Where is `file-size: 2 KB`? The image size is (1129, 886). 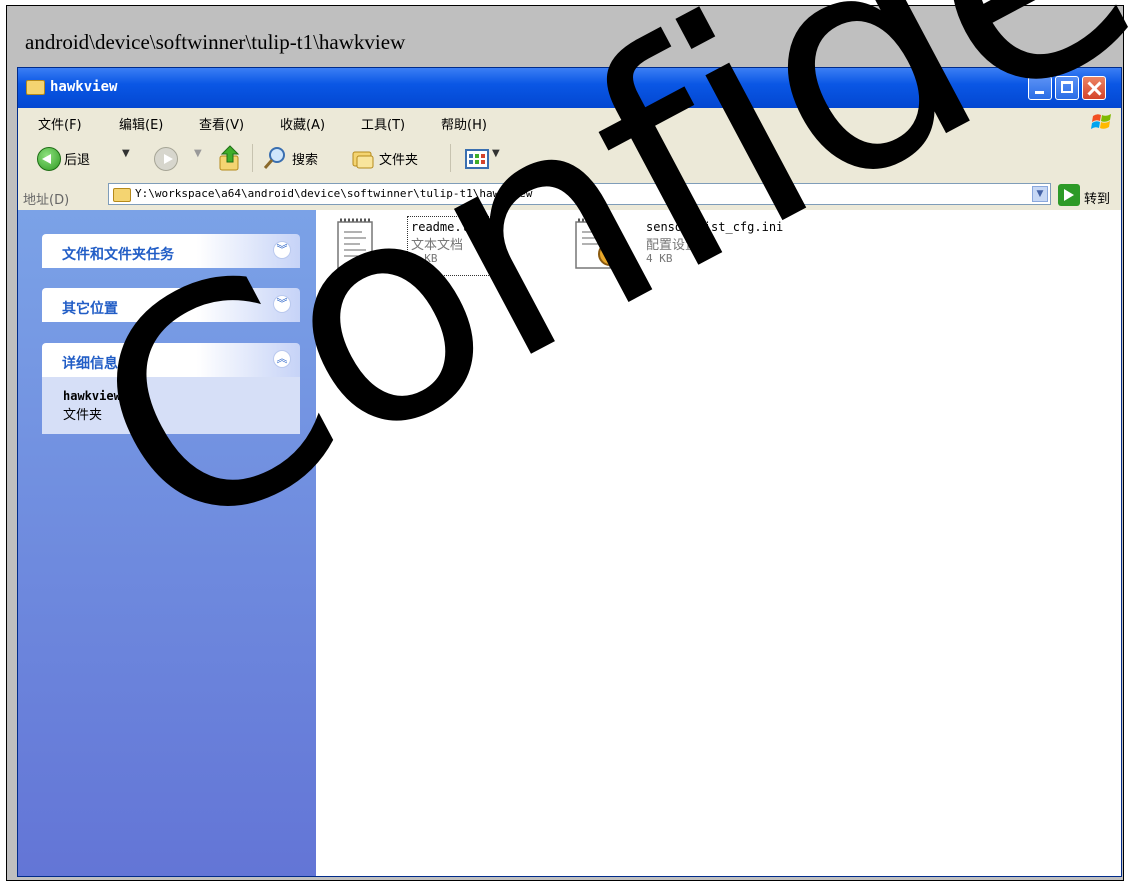
file-size: 2 KB is located at coordinates (424, 258).